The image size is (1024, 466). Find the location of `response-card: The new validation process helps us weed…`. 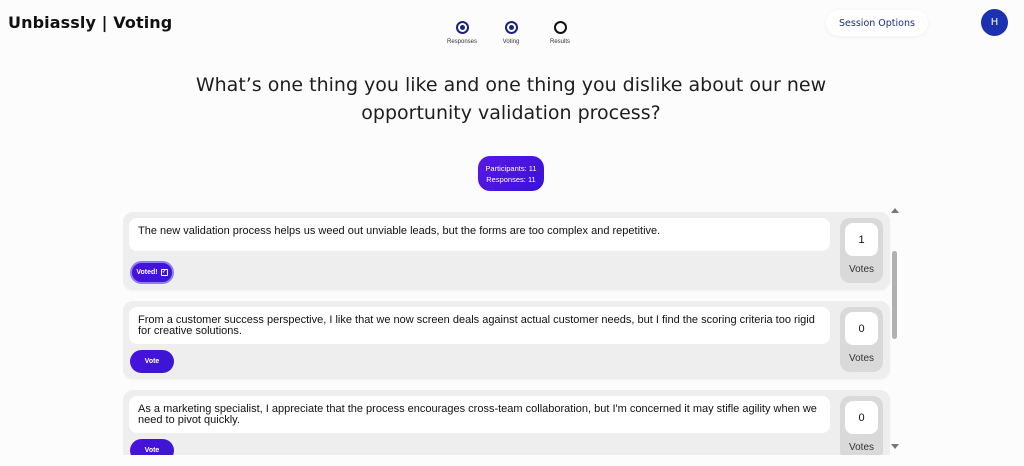

response-card: The new validation process helps us weed… is located at coordinates (506, 251).